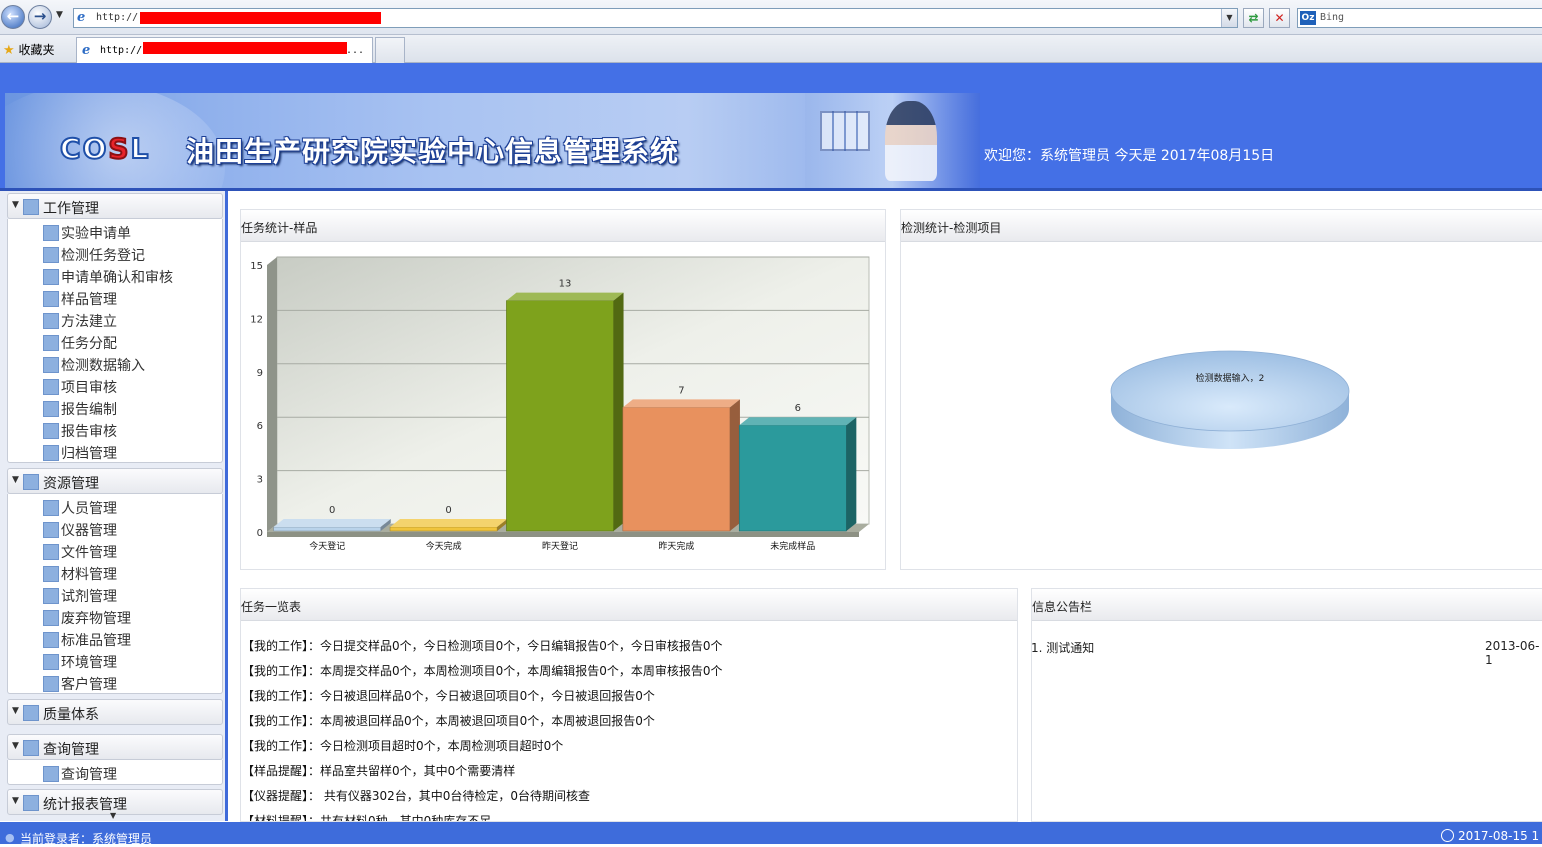  Describe the element at coordinates (256, 319) in the screenshot. I see `y-tick-label: 12` at that location.